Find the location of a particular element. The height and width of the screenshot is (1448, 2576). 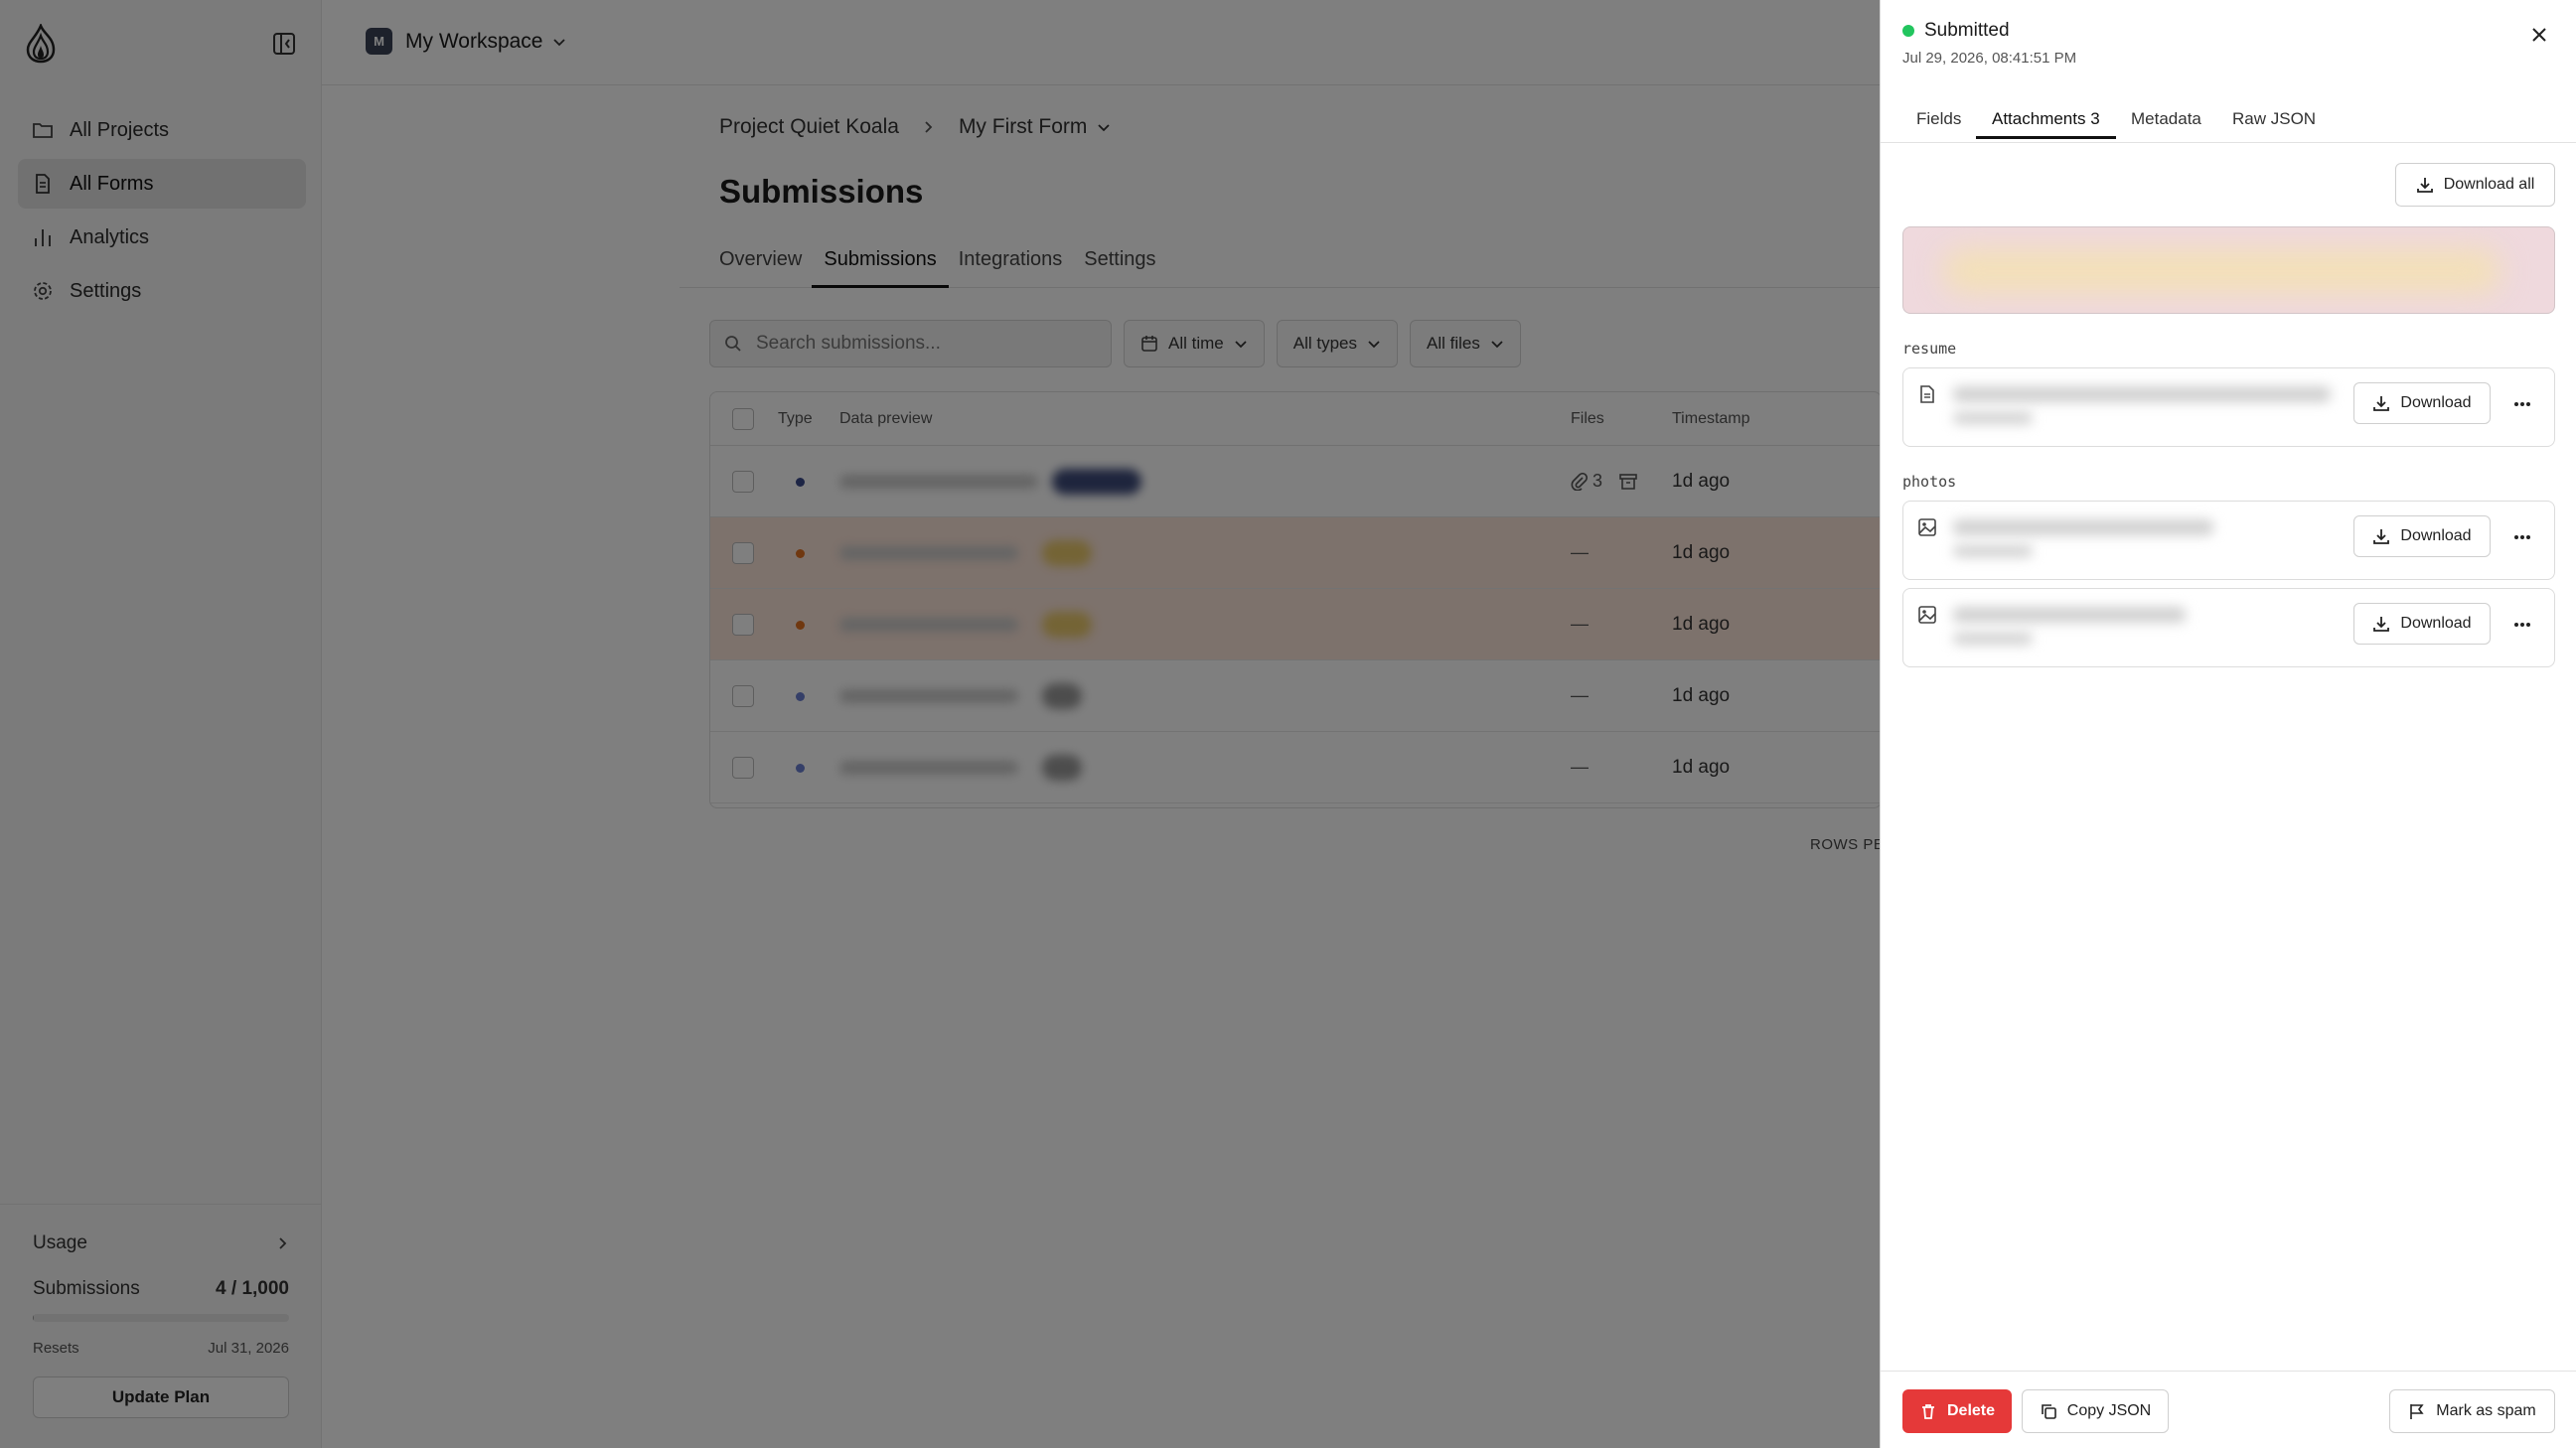

status-dot-icon is located at coordinates (1908, 31).